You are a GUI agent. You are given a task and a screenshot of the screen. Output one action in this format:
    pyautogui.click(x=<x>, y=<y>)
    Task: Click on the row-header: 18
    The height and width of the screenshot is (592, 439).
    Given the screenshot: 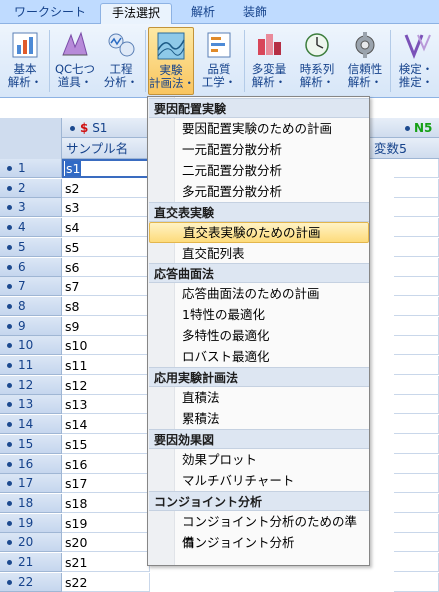 What is the action you would take?
    pyautogui.click(x=31, y=503)
    